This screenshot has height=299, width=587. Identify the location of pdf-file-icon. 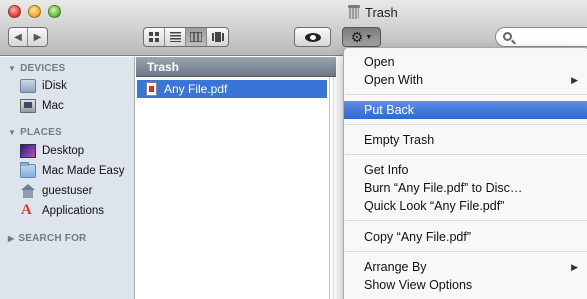
(151, 89).